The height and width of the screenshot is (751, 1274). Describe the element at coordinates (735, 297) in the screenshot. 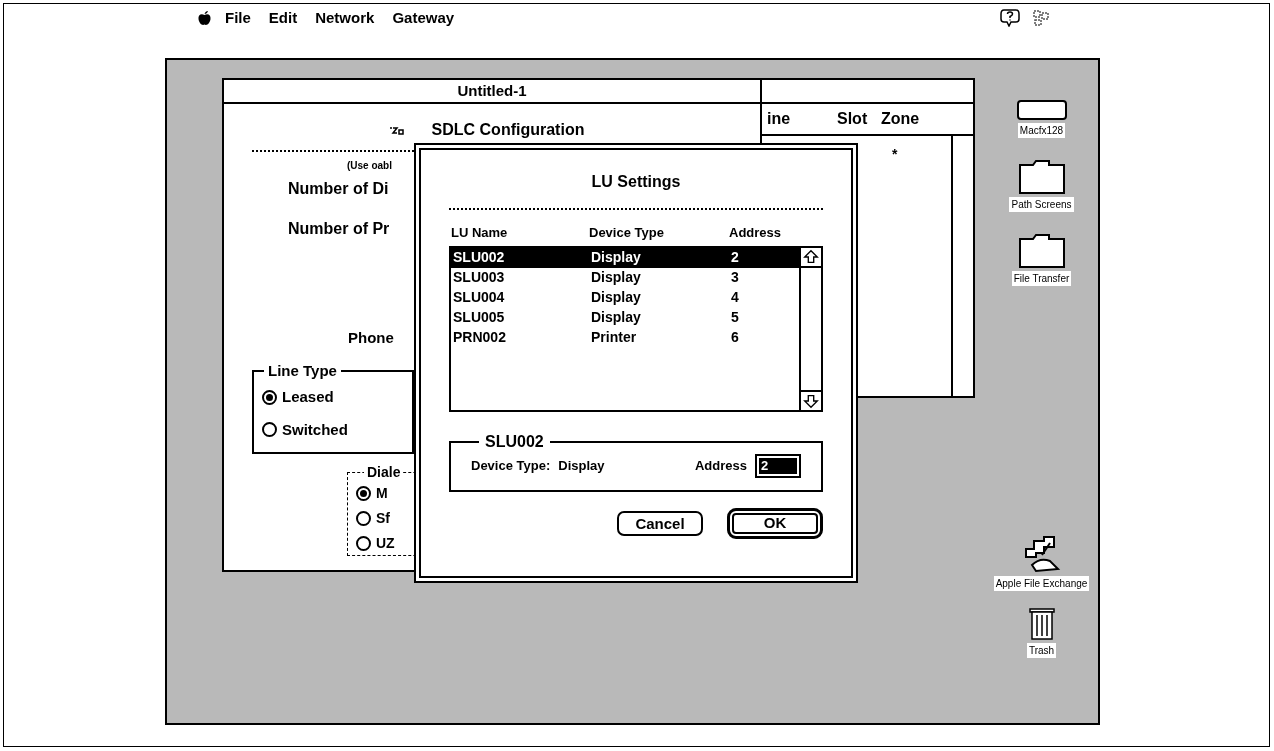

I see `table-cell-text: 4` at that location.